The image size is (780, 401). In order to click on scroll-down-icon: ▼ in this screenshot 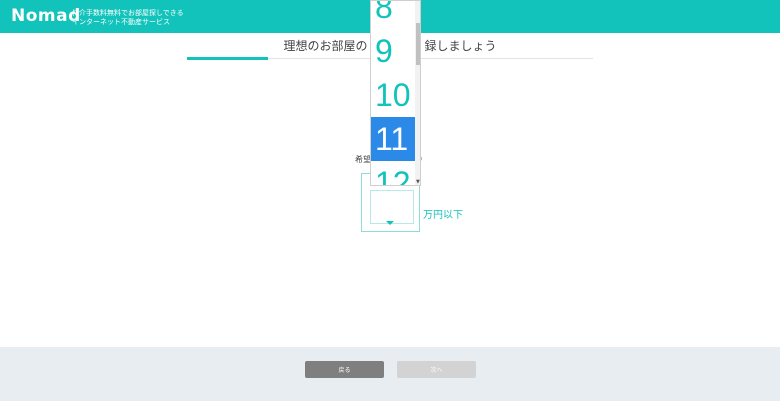, I will do `click(418, 182)`.